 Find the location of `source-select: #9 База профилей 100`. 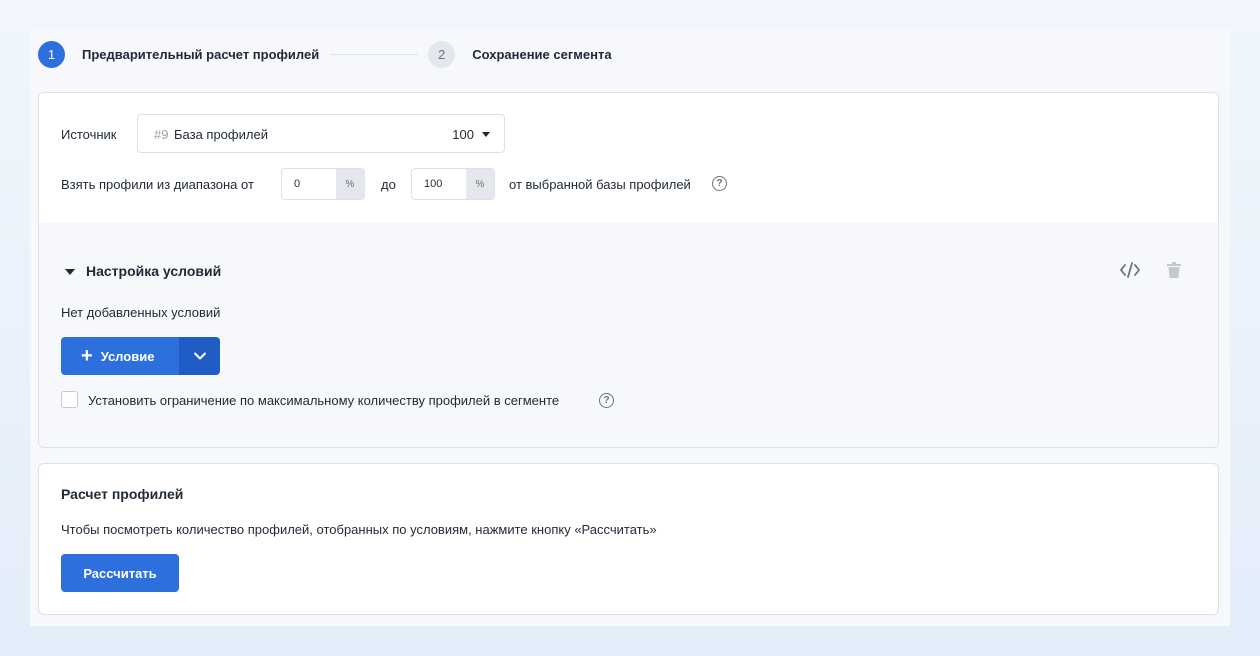

source-select: #9 База профилей 100 is located at coordinates (321, 133).